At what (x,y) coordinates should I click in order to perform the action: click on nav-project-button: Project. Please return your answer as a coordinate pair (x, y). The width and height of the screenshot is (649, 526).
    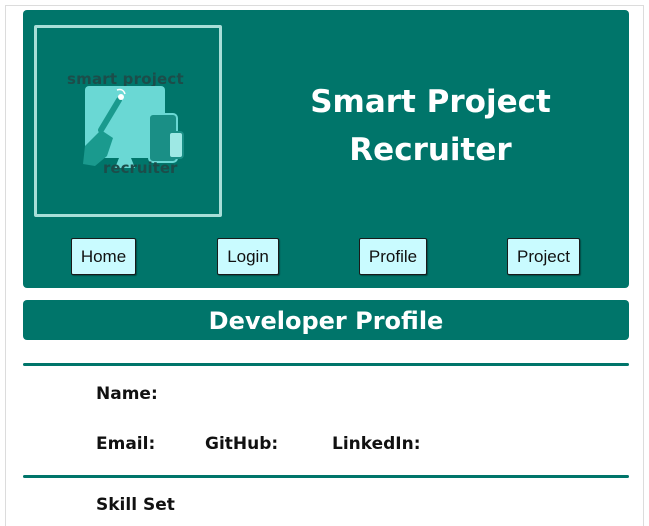
    Looking at the image, I should click on (543, 256).